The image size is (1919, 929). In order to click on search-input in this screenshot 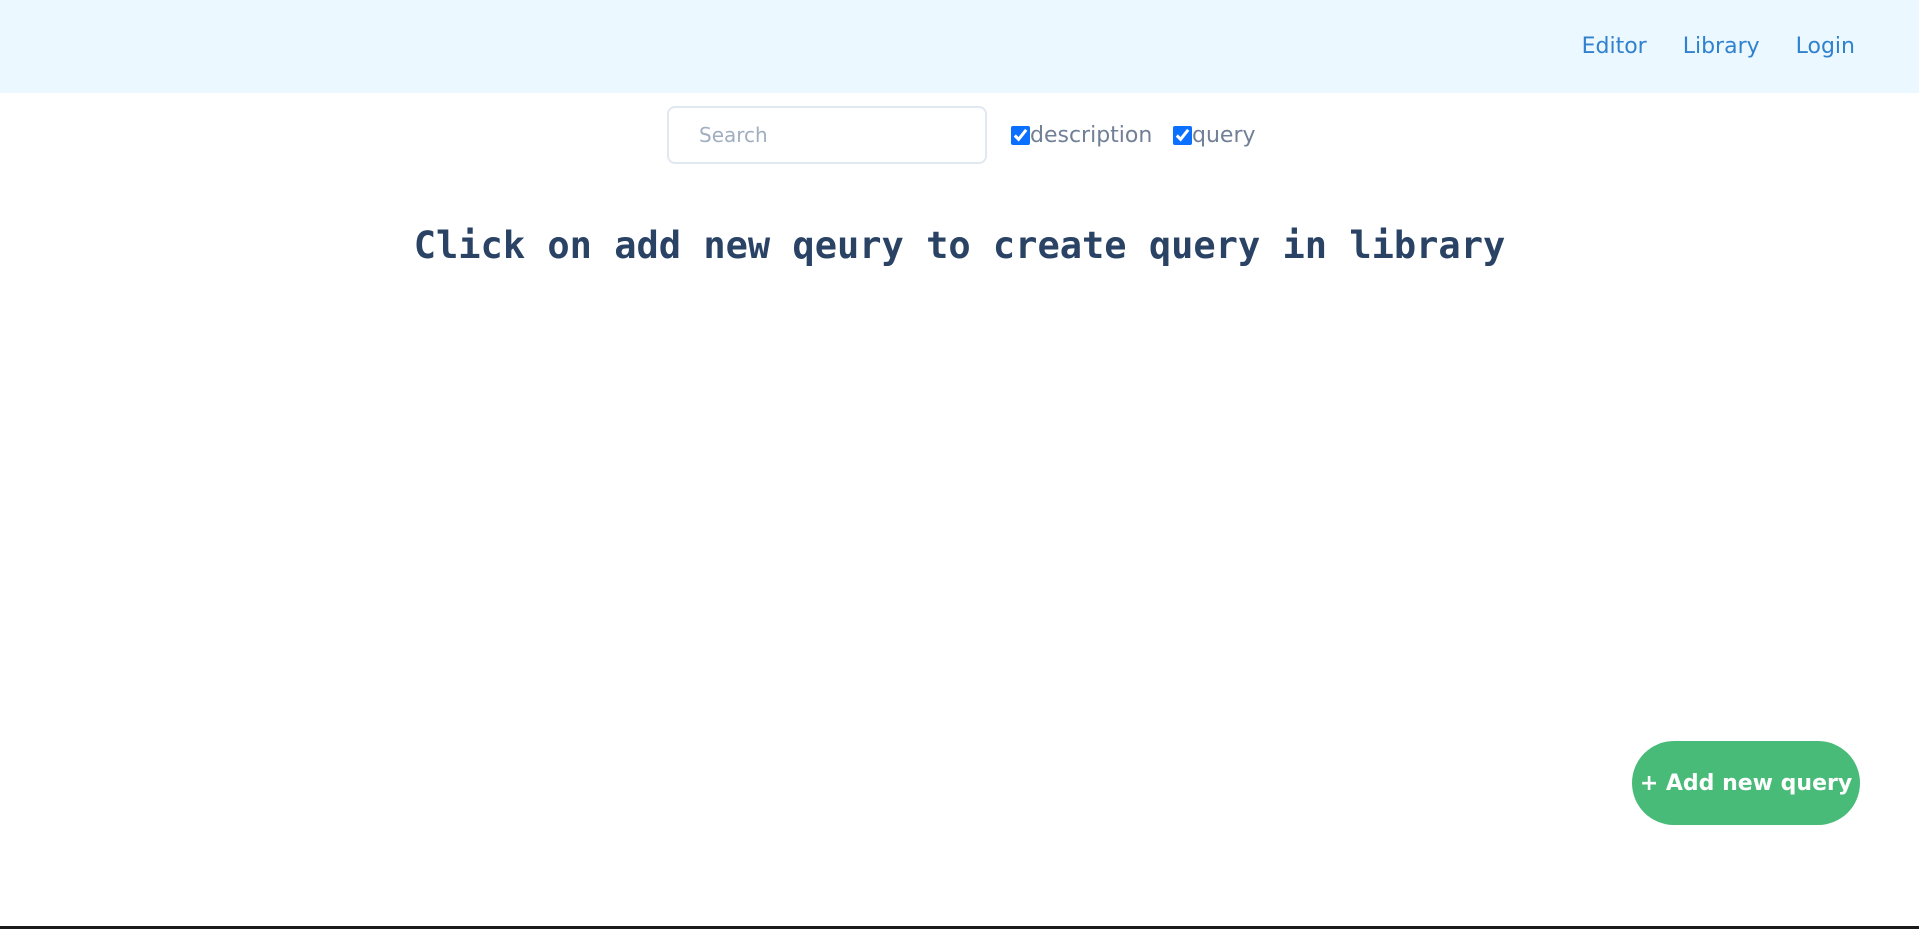, I will do `click(827, 135)`.